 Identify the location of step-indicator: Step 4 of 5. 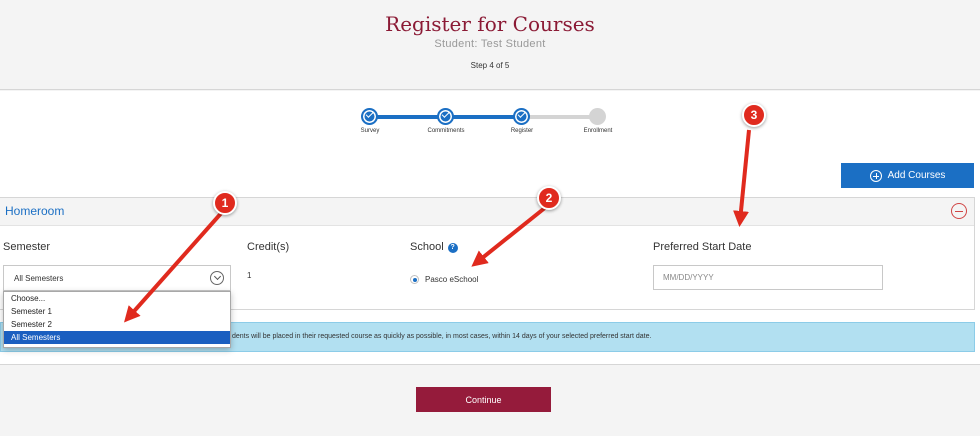
(490, 65).